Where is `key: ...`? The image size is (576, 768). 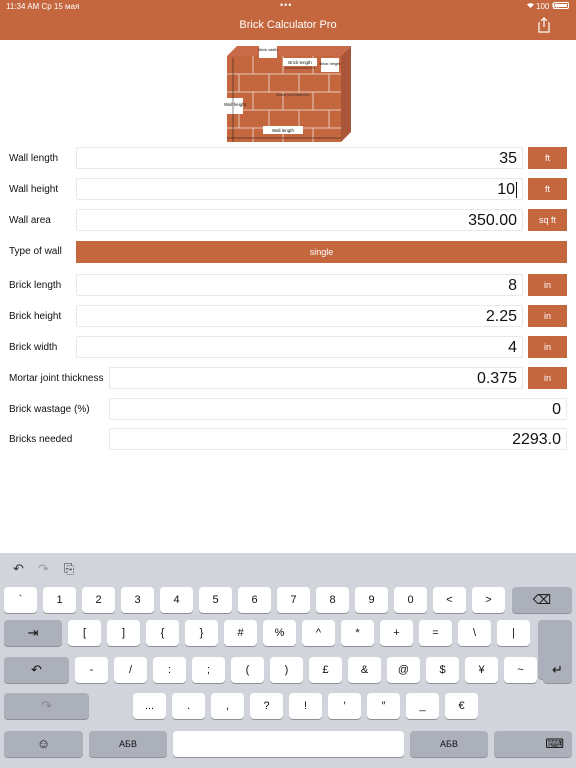
key: ... is located at coordinates (149, 706).